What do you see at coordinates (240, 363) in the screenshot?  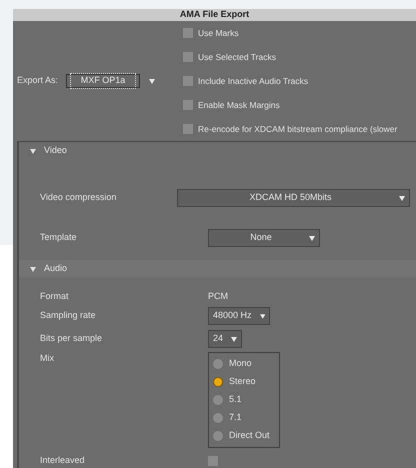 I see `radio-label: Mono` at bounding box center [240, 363].